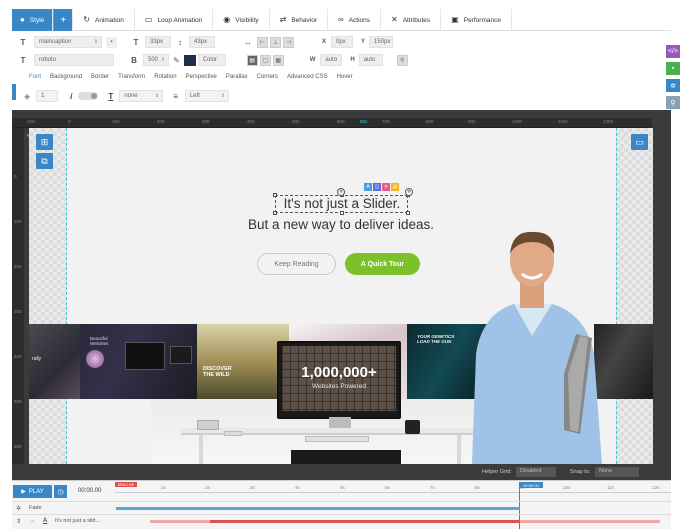  What do you see at coordinates (66, 79) in the screenshot?
I see `subtab-background: Background` at bounding box center [66, 79].